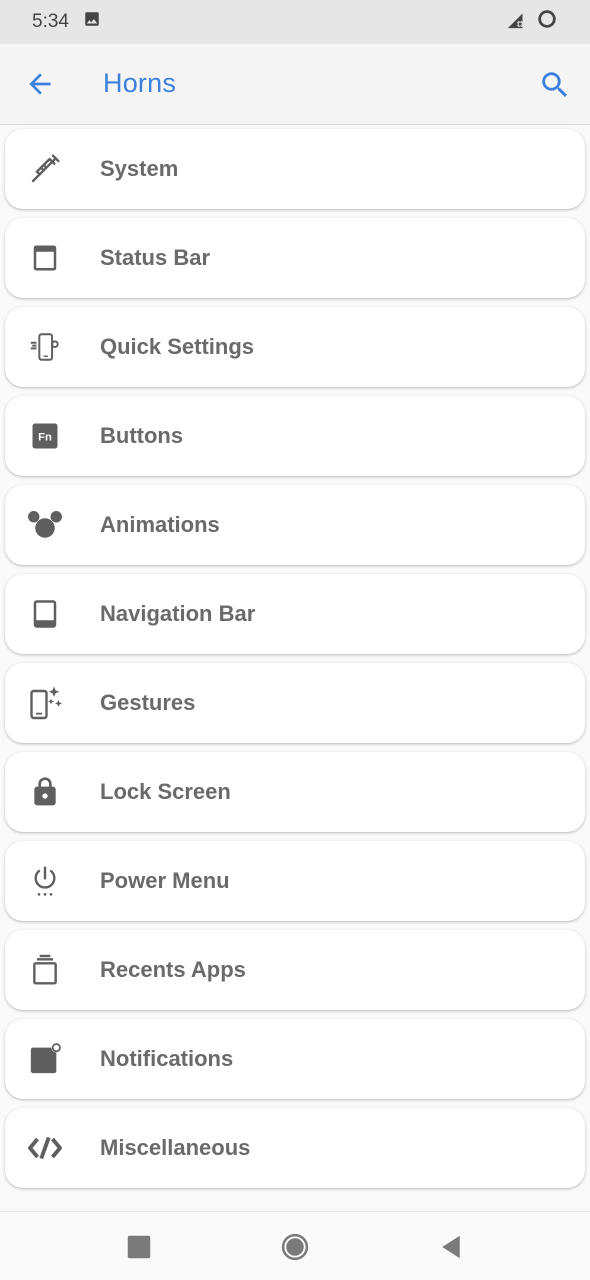 The image size is (590, 1280). Describe the element at coordinates (50, 21) in the screenshot. I see `status-time: 5:34` at that location.